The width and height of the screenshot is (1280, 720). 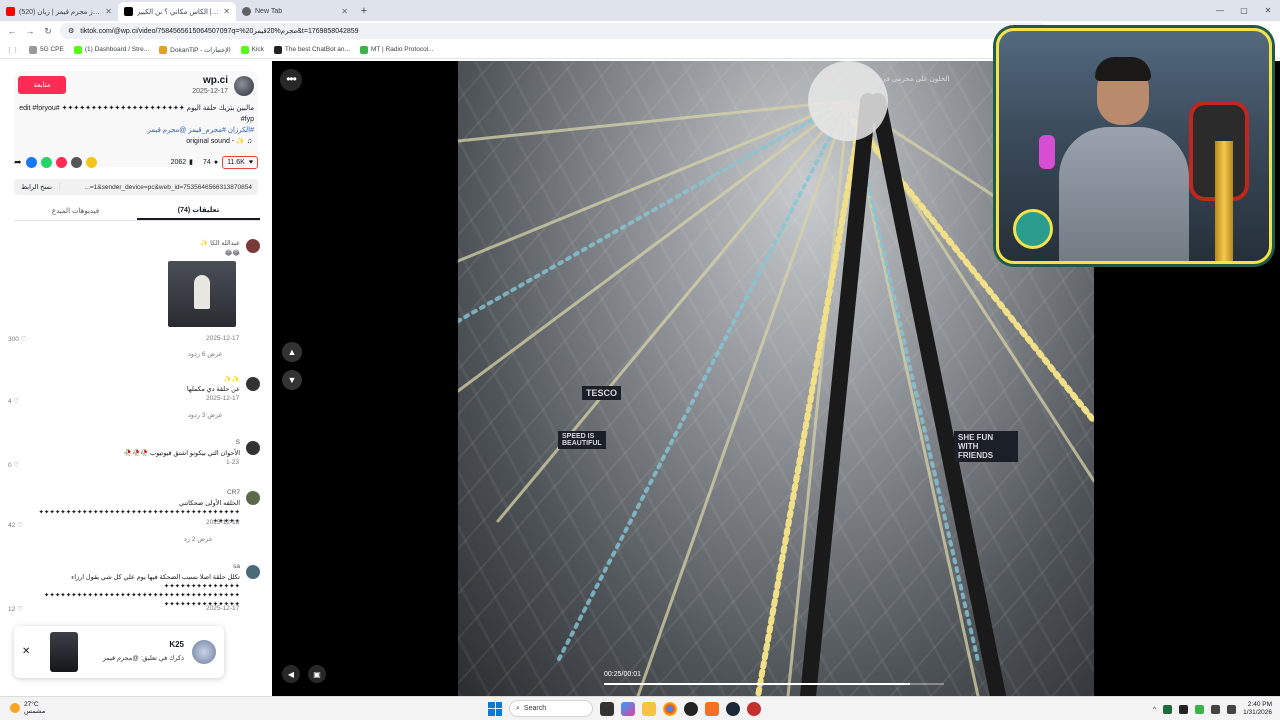 What do you see at coordinates (195, 49) in the screenshot?
I see `bookmark-item: DokanTiP - الإختبارات` at bounding box center [195, 49].